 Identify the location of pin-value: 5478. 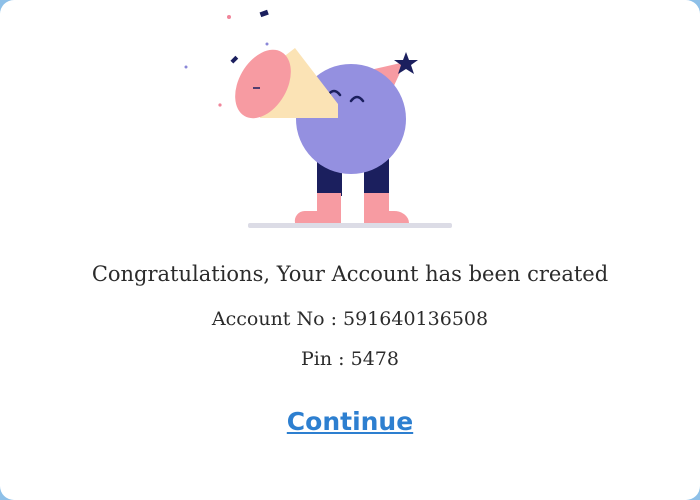
(374, 359).